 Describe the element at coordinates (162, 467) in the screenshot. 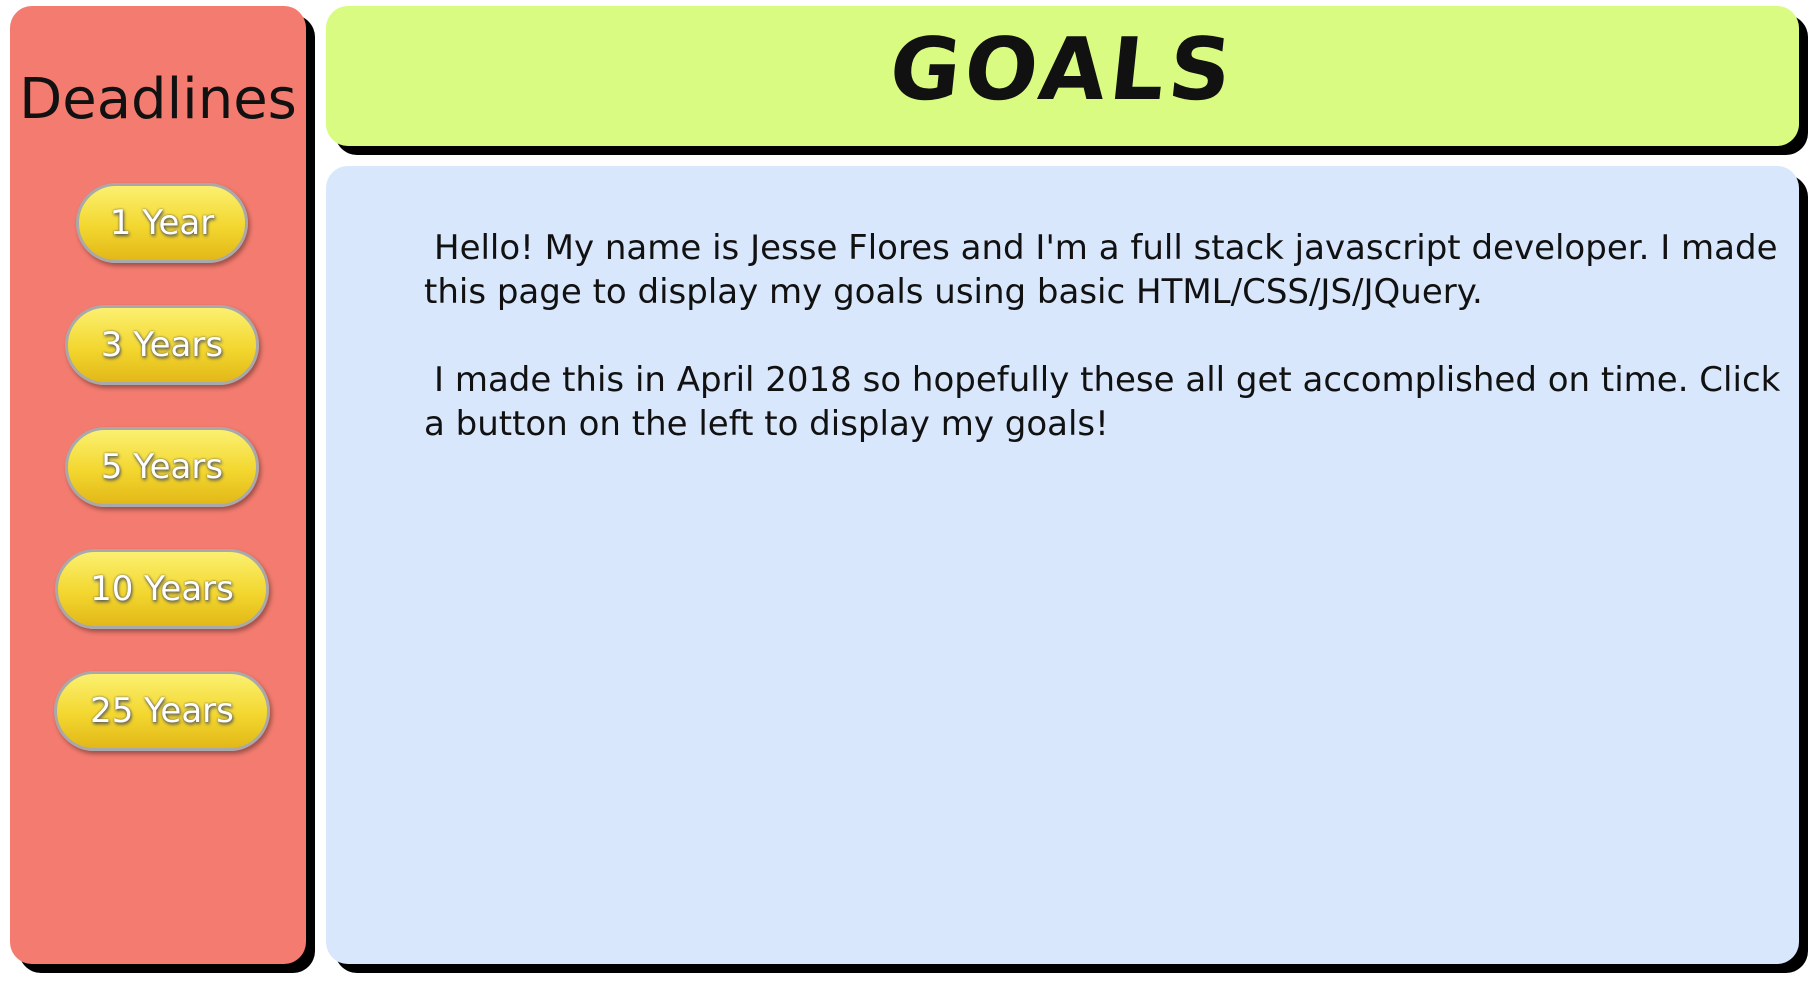

I see `deadline-button-5-years: 5 Years` at that location.